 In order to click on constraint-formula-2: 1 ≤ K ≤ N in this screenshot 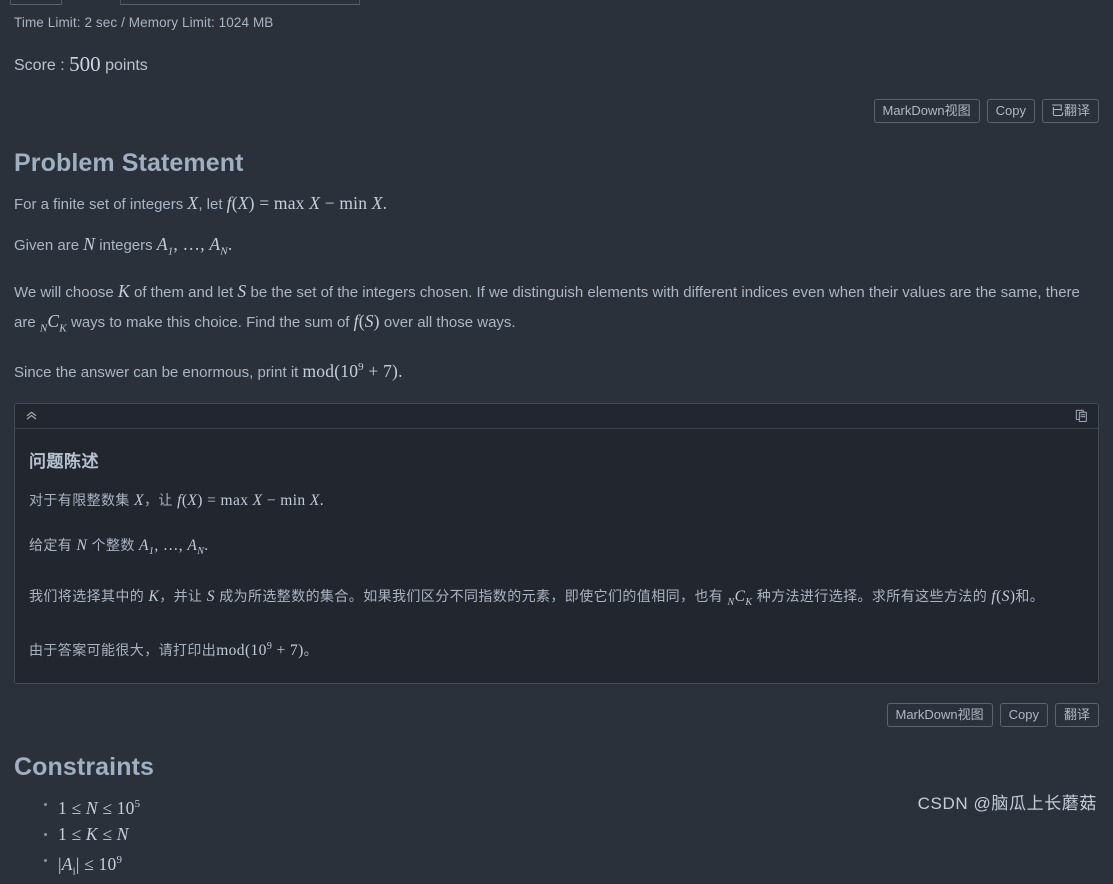, I will do `click(93, 834)`.